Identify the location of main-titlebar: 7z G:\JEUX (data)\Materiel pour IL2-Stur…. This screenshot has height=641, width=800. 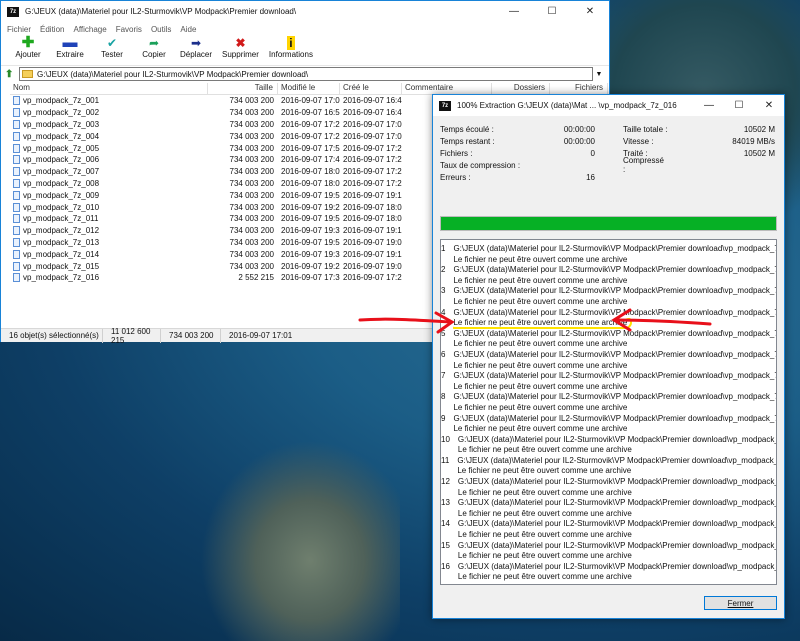
(305, 11).